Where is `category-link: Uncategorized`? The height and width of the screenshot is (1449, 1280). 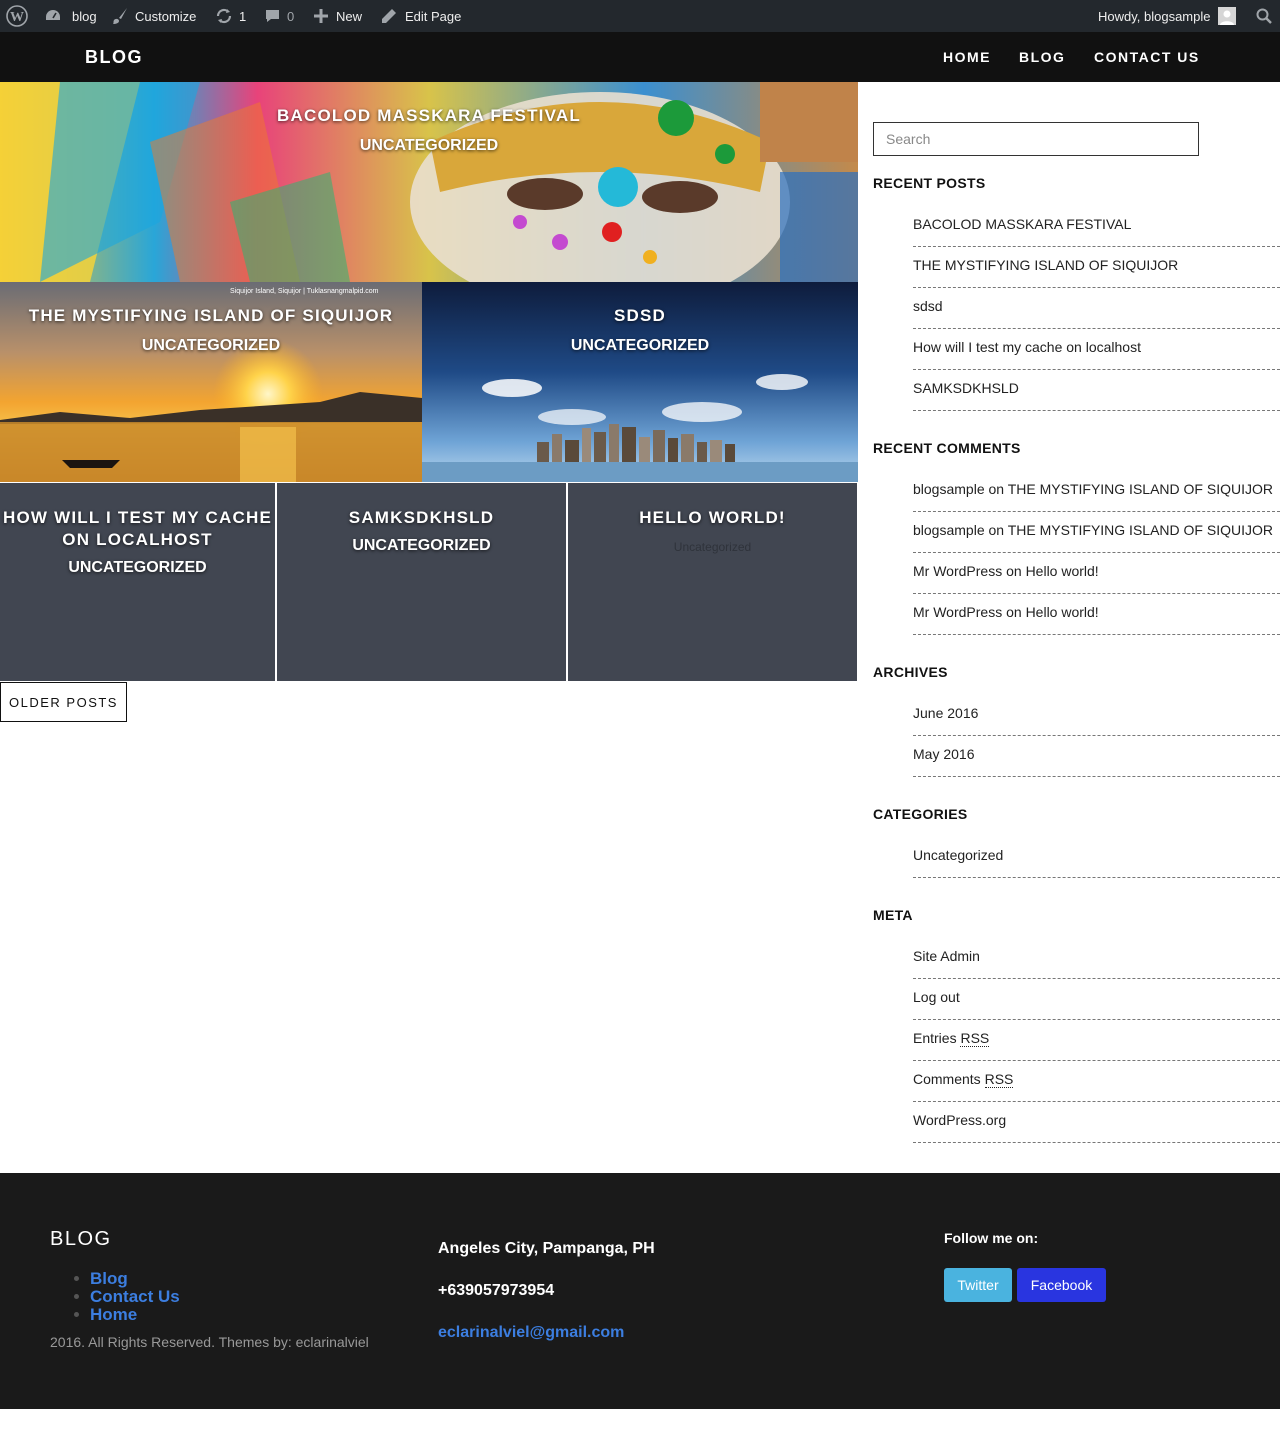 category-link: Uncategorized is located at coordinates (1096, 857).